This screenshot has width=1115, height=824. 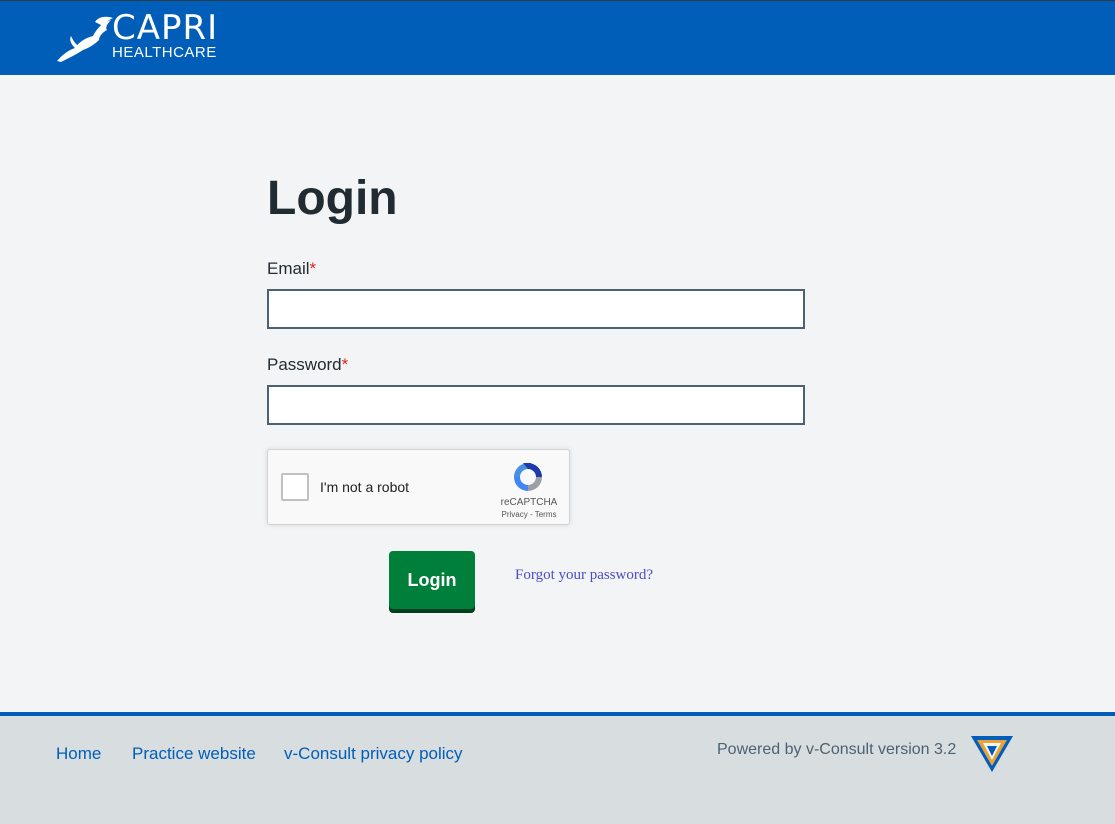 I want to click on brand-text: CAPRI HEALTHCARE, so click(x=165, y=34).